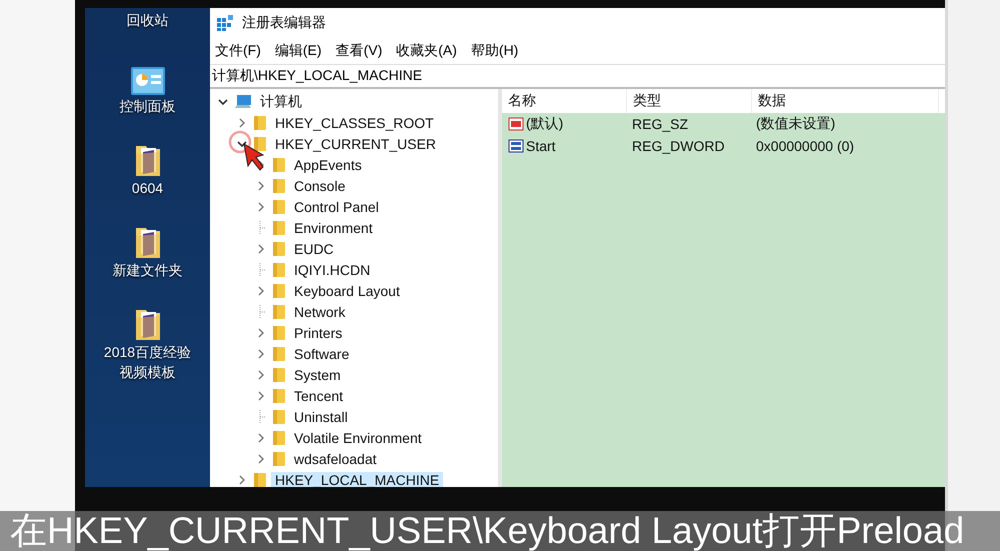 This screenshot has width=1000, height=551. Describe the element at coordinates (317, 374) in the screenshot. I see `tree-item: System` at that location.